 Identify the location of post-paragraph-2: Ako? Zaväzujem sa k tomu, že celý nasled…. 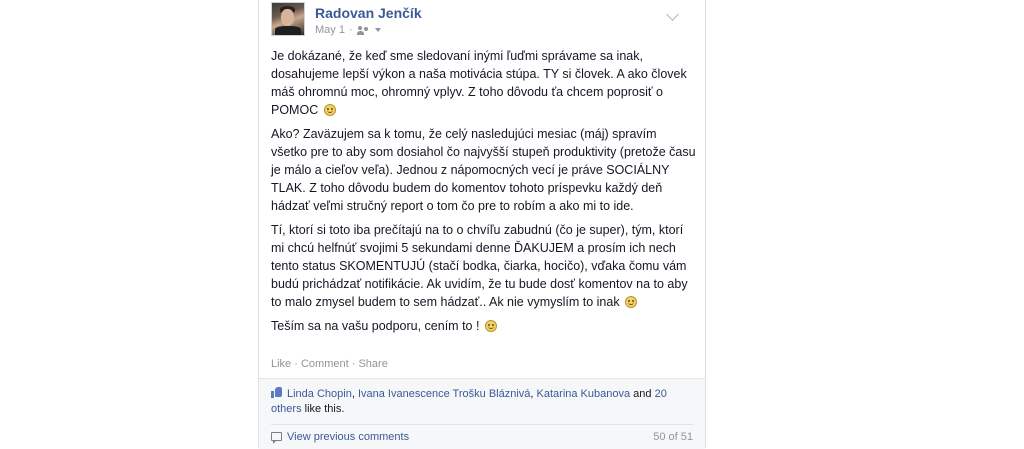
(483, 170).